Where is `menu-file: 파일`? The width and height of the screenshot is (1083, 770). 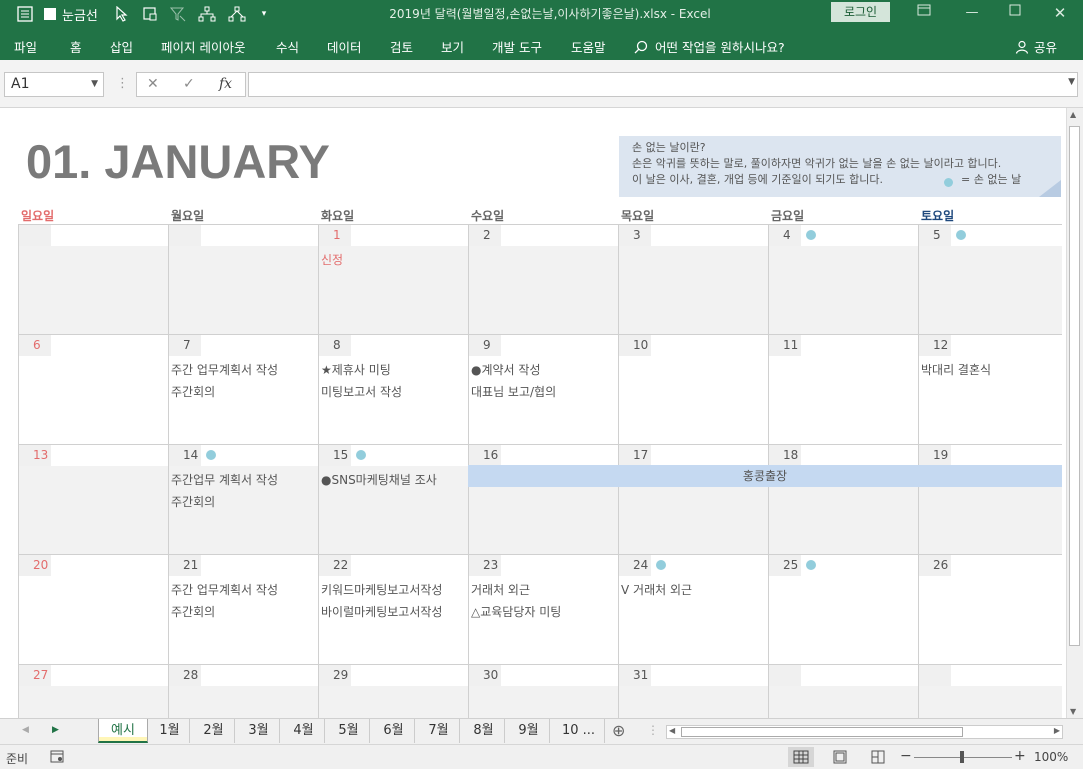
menu-file: 파일 is located at coordinates (25, 46).